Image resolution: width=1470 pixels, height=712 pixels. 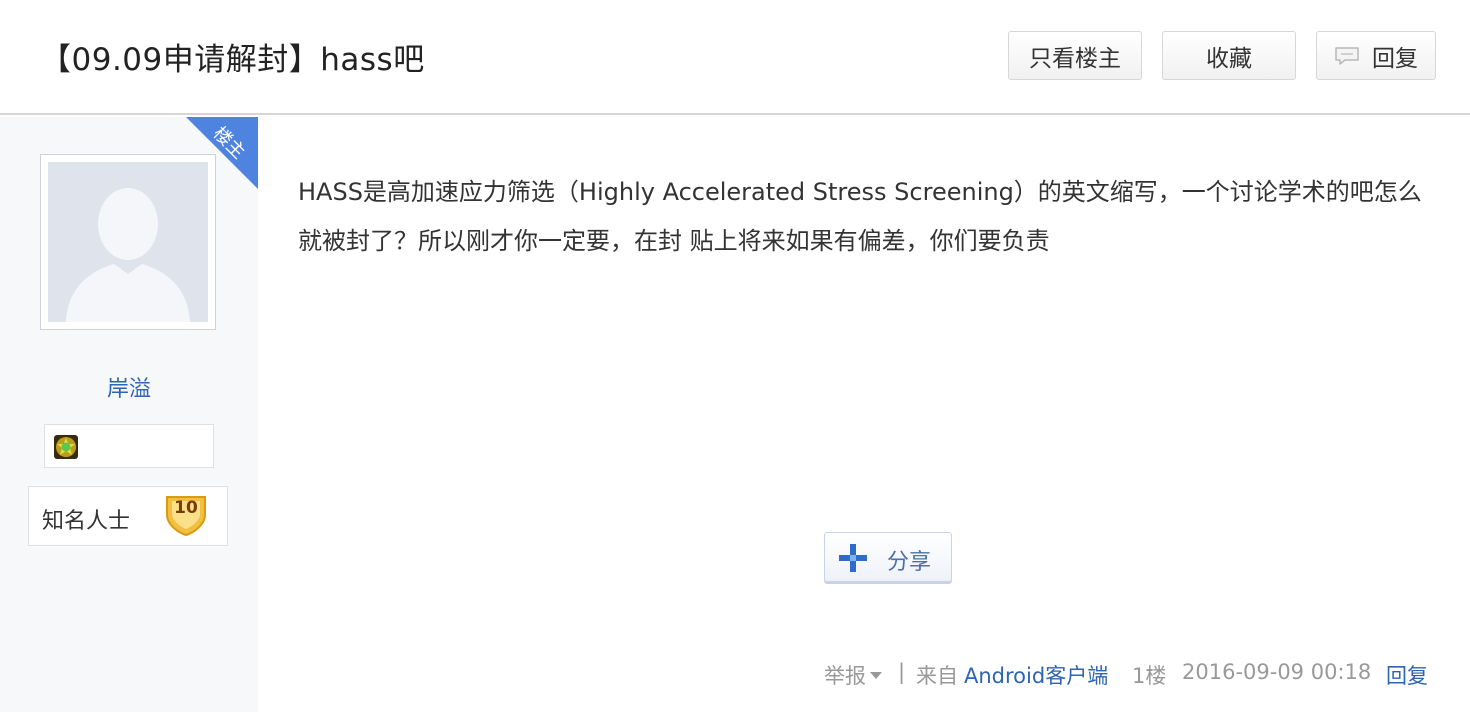 What do you see at coordinates (853, 558) in the screenshot?
I see `blue-plus-share-icon` at bounding box center [853, 558].